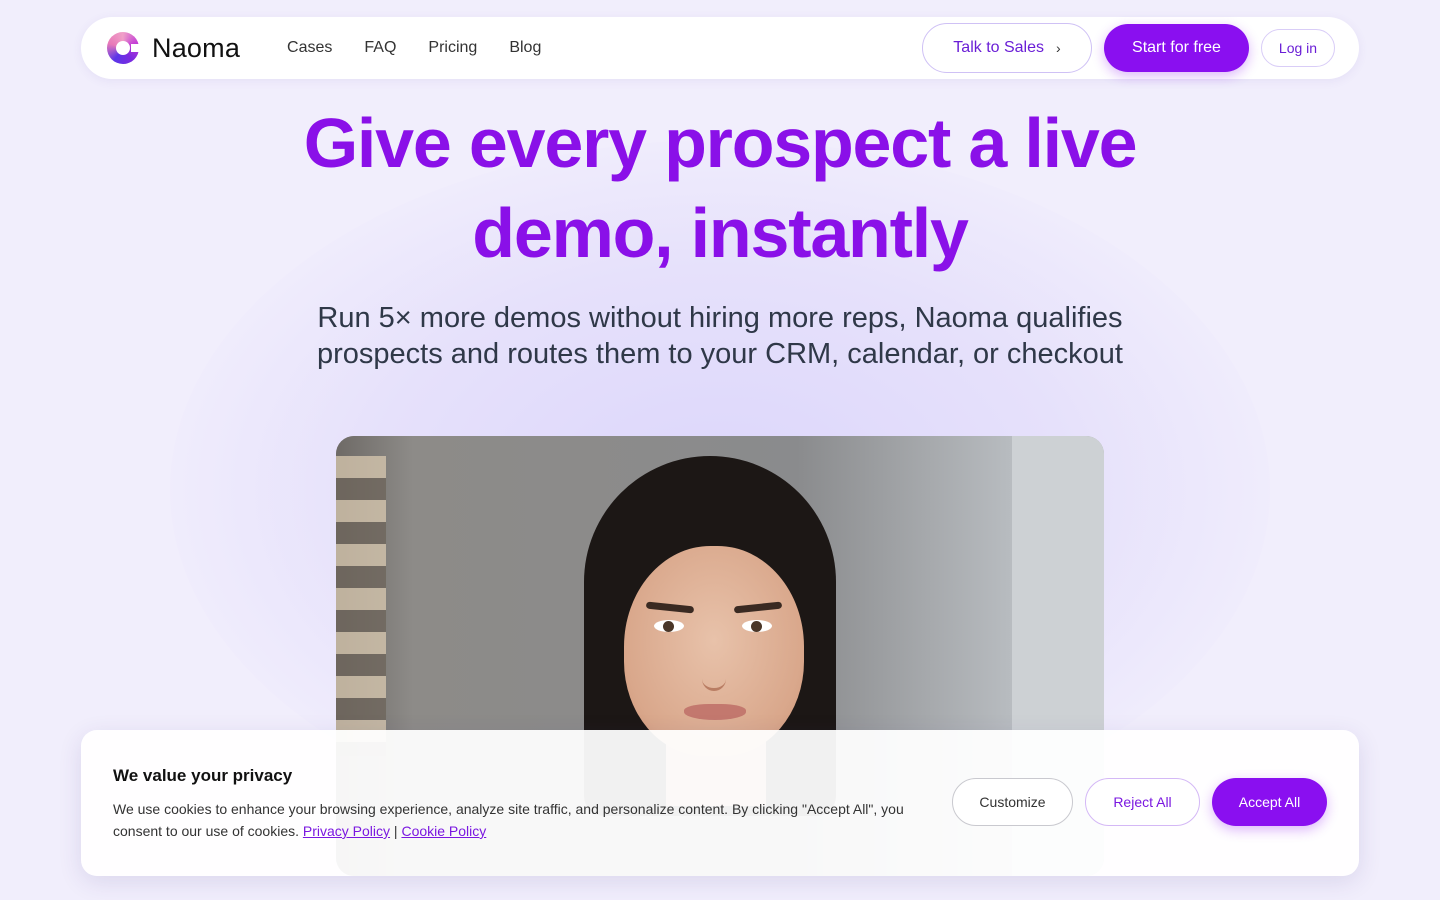 The width and height of the screenshot is (1440, 900). What do you see at coordinates (720, 233) in the screenshot?
I see `hero-headline-line2: demo, instantly` at bounding box center [720, 233].